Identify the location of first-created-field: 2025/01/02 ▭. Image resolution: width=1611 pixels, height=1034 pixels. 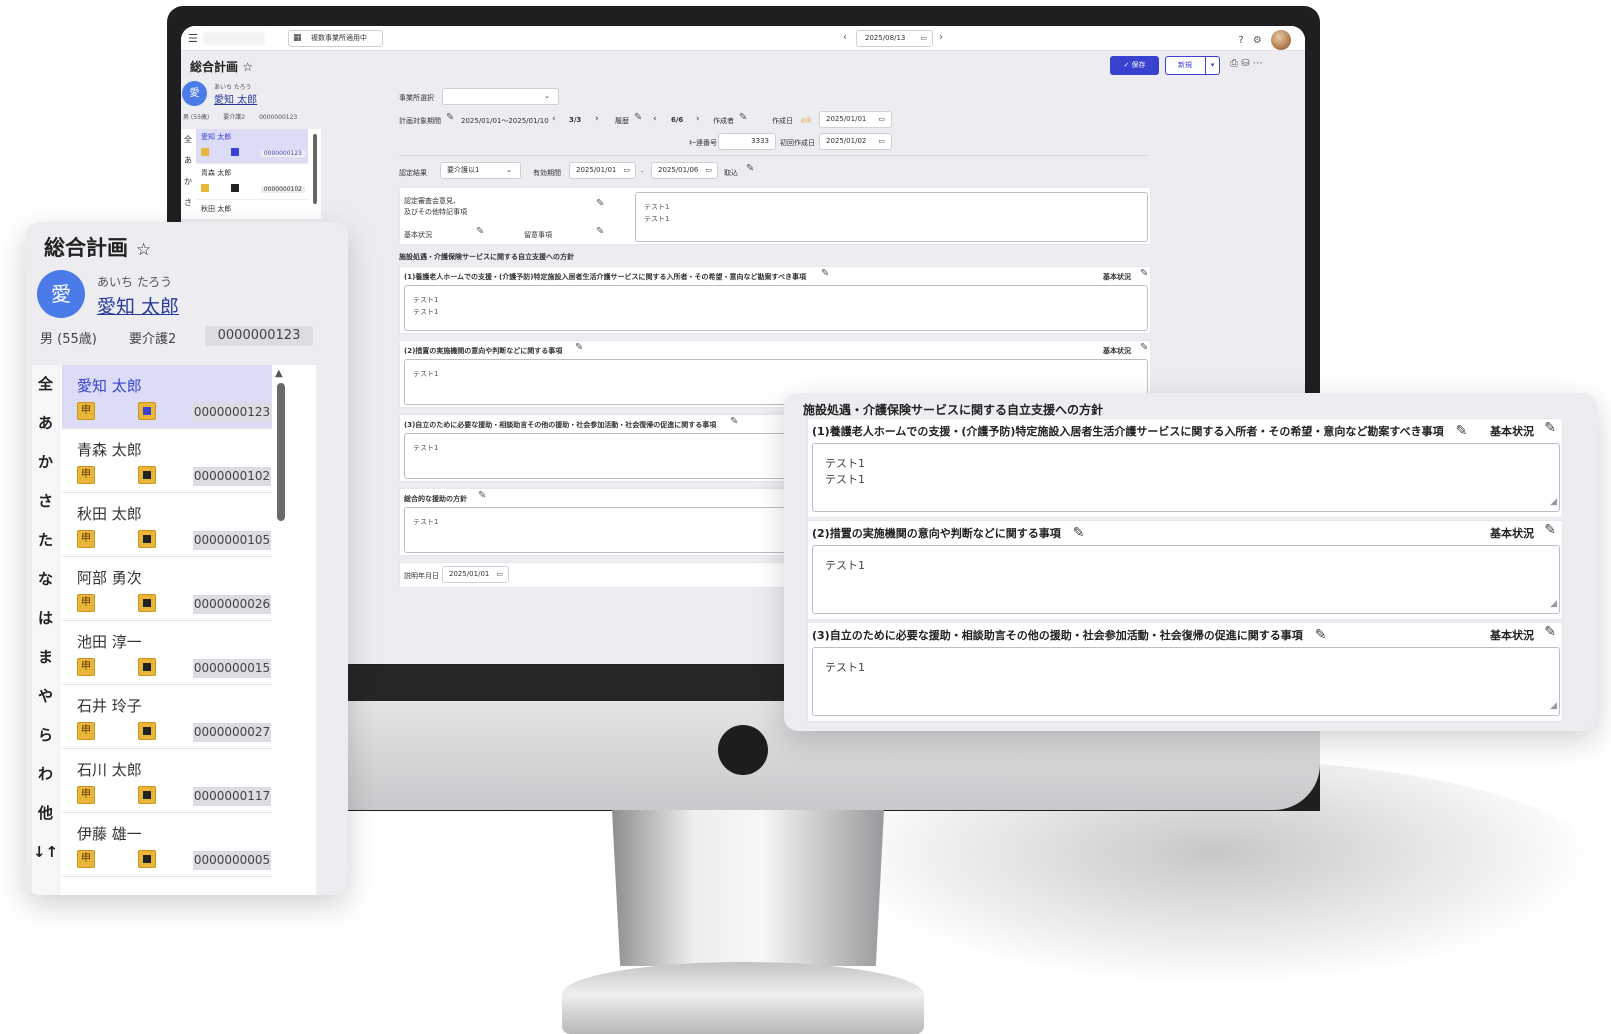
(855, 141).